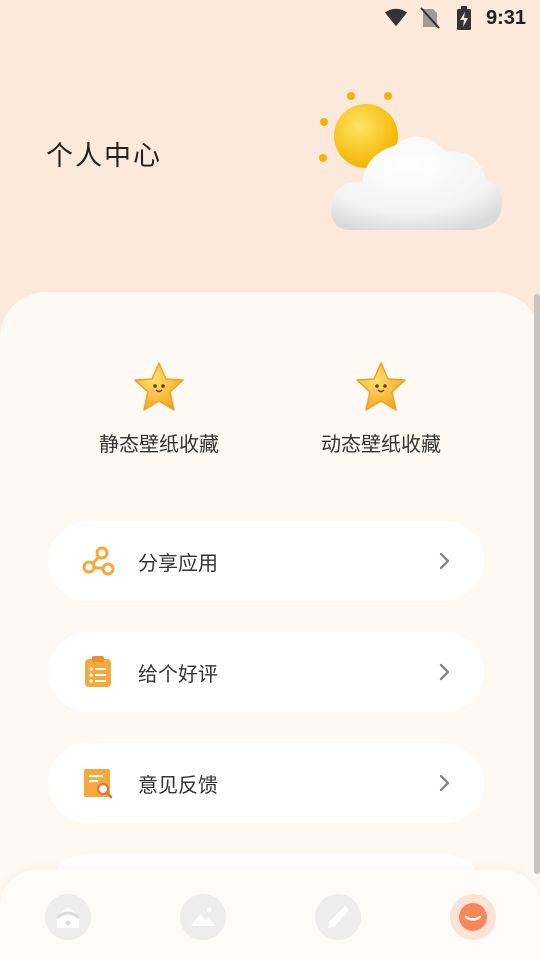 The height and width of the screenshot is (960, 540). What do you see at coordinates (104, 156) in the screenshot?
I see `page-title: 个人中心` at bounding box center [104, 156].